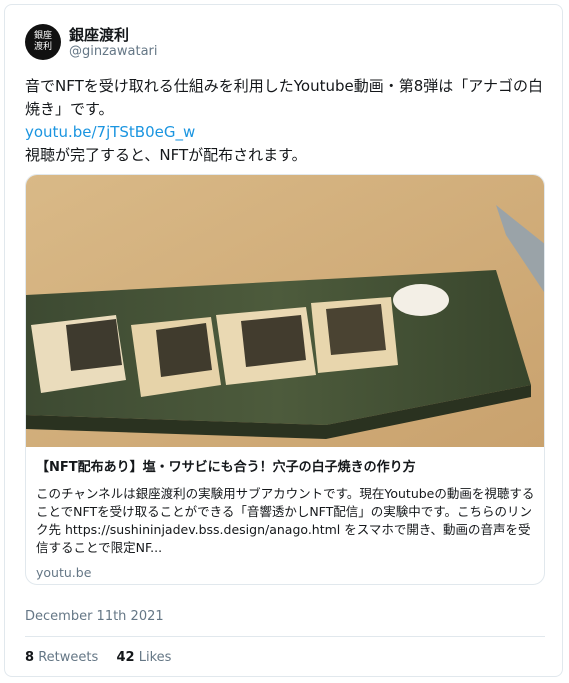  What do you see at coordinates (125, 657) in the screenshot?
I see `likes-count: 42` at bounding box center [125, 657].